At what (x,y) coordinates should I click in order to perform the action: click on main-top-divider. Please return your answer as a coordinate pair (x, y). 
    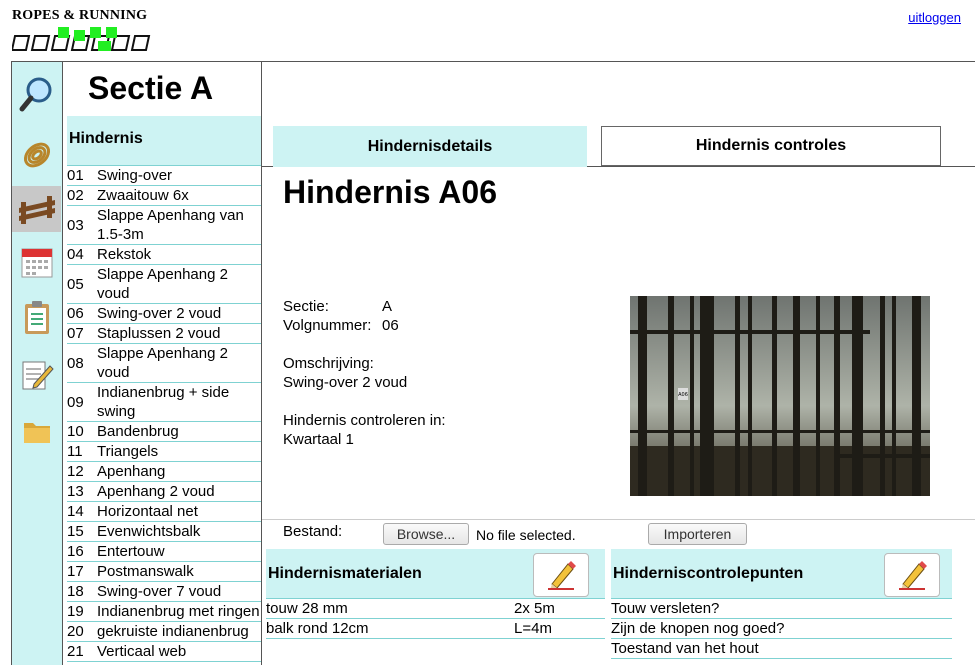
    Looking at the image, I should click on (618, 61).